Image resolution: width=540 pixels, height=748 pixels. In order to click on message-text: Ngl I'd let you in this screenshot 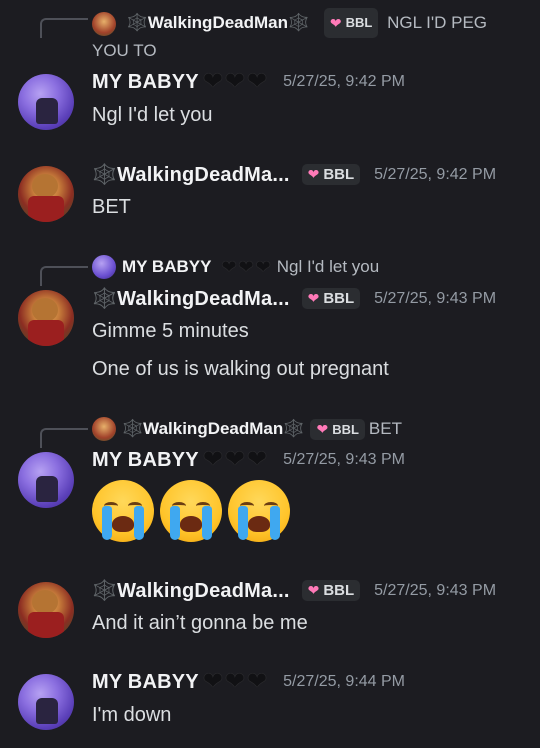, I will do `click(152, 115)`.